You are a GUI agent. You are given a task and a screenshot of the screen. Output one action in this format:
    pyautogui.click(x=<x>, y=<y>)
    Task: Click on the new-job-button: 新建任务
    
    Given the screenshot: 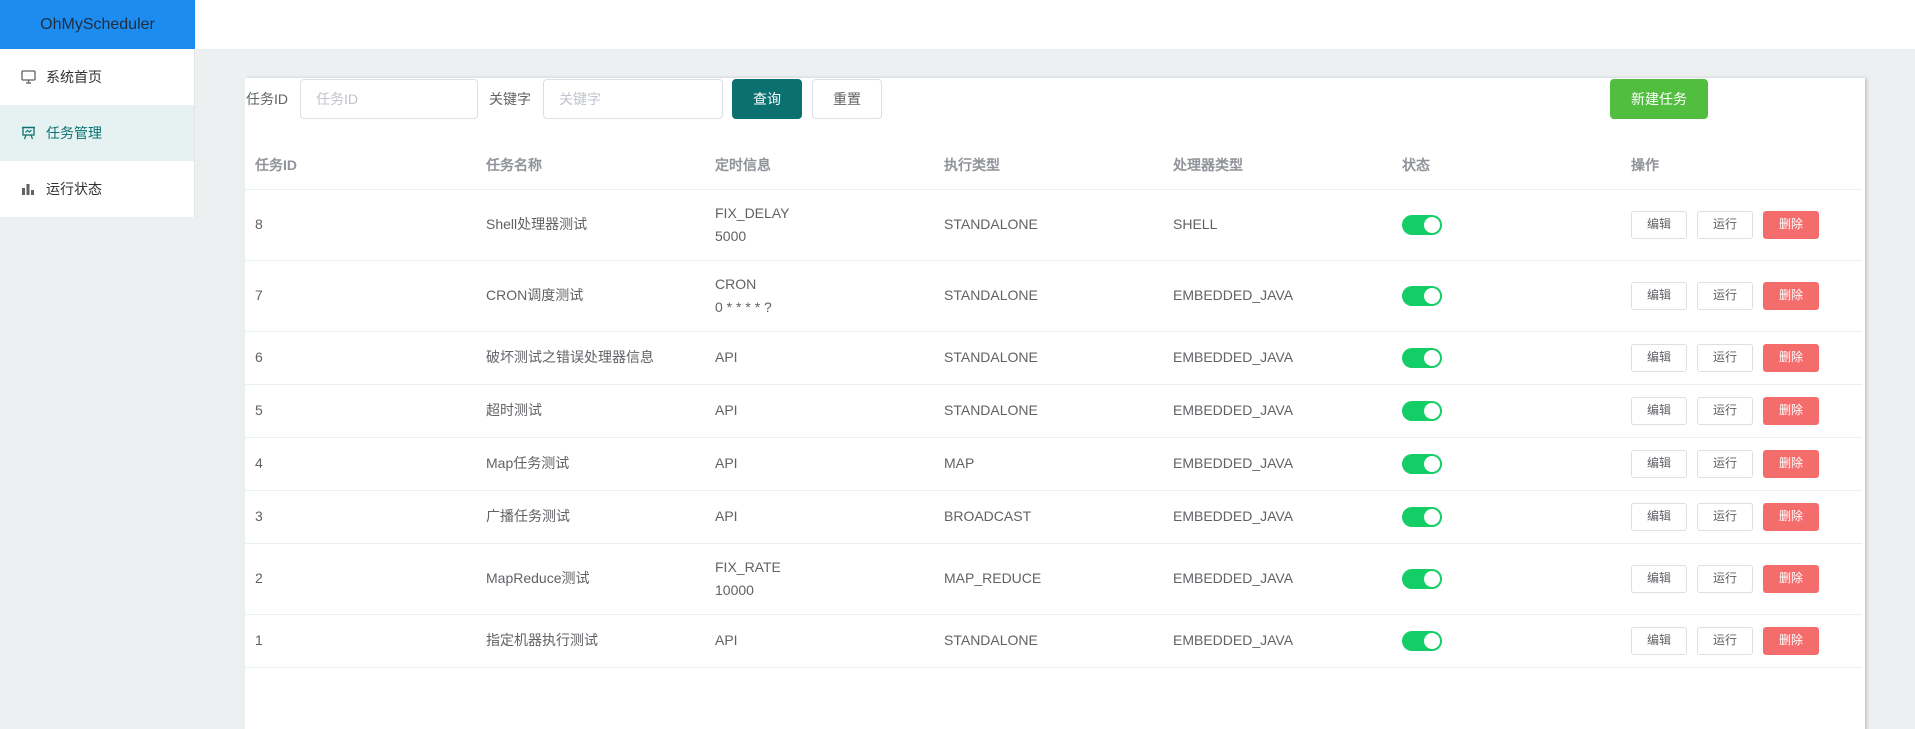 What is the action you would take?
    pyautogui.click(x=1659, y=99)
    